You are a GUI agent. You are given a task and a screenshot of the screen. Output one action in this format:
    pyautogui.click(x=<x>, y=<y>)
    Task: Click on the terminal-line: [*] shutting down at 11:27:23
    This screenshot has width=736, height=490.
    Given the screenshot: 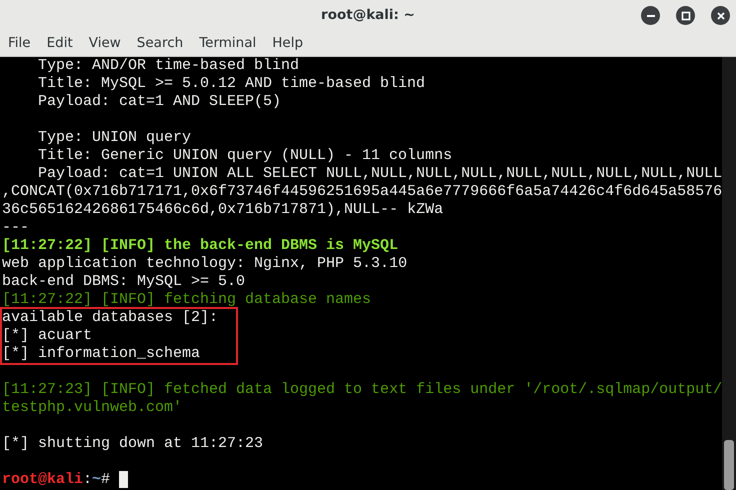 What is the action you would take?
    pyautogui.click(x=133, y=444)
    